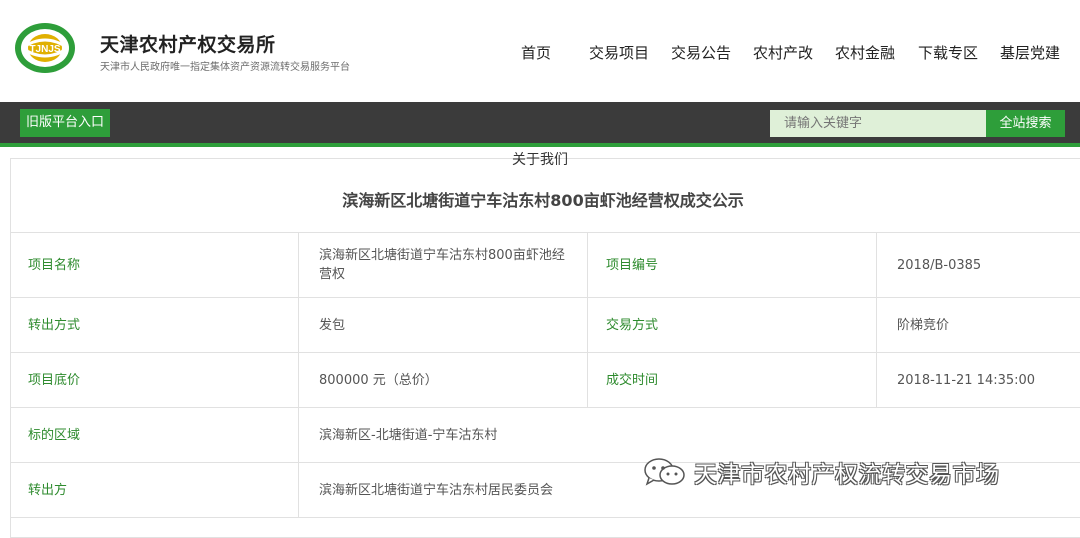  I want to click on label-transfer-method: 转出方式, so click(54, 325).